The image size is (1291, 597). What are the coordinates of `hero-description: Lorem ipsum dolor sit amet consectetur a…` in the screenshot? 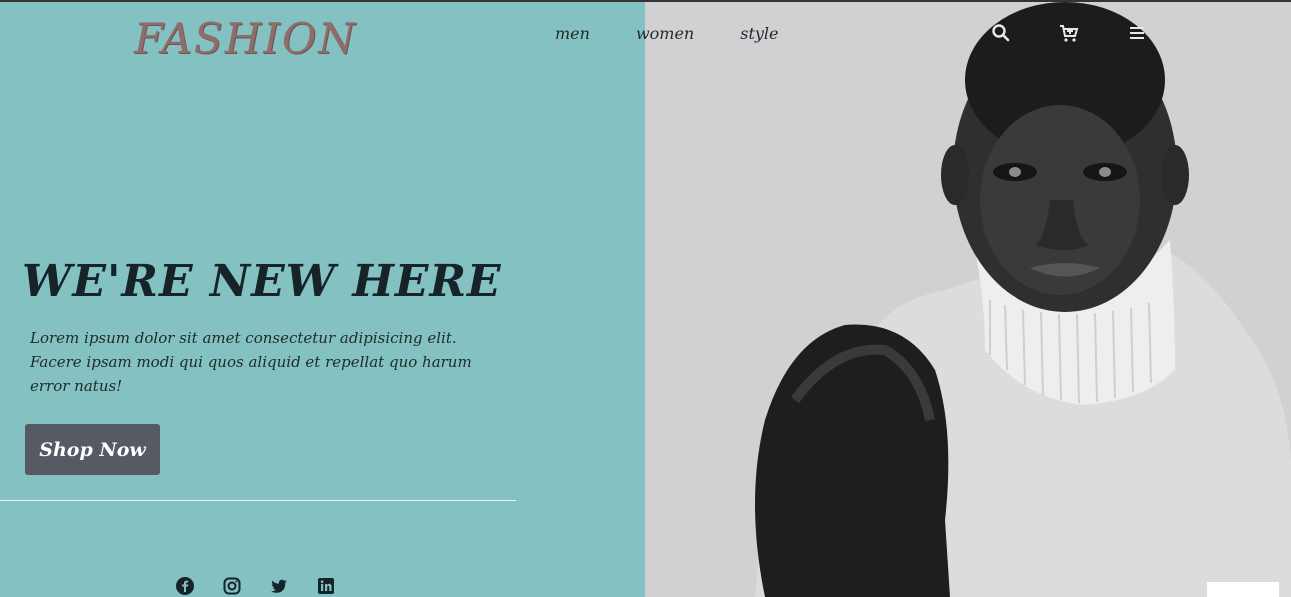 It's located at (251, 362).